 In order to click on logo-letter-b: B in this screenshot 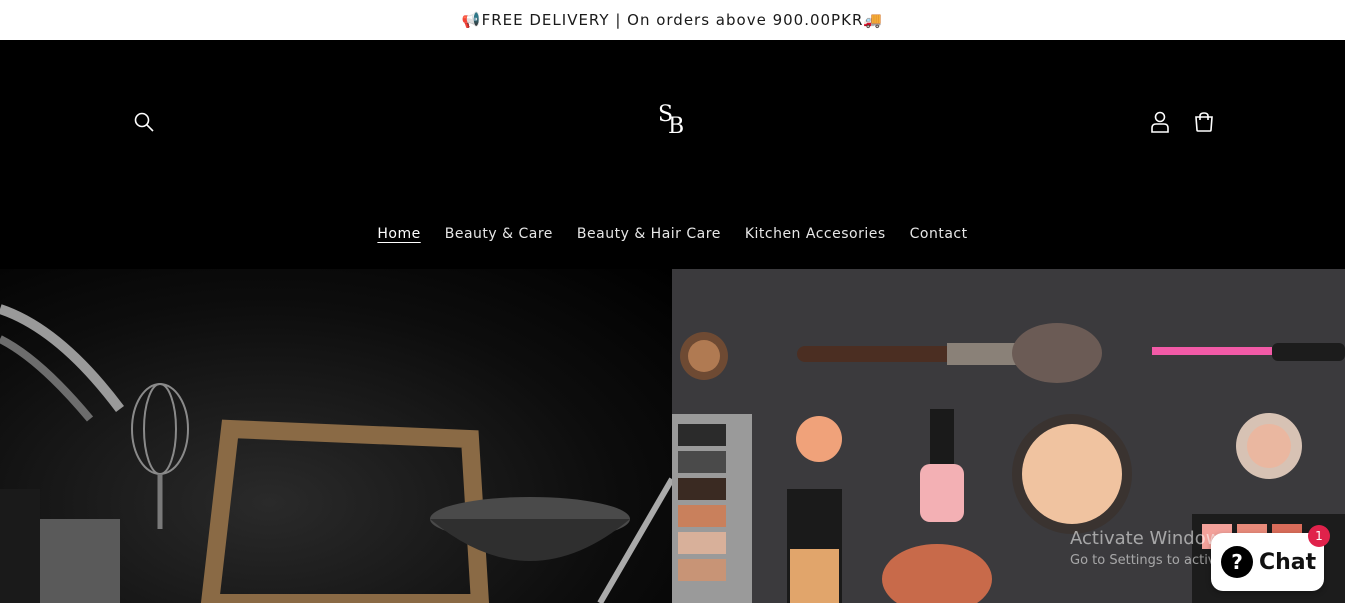, I will do `click(676, 126)`.